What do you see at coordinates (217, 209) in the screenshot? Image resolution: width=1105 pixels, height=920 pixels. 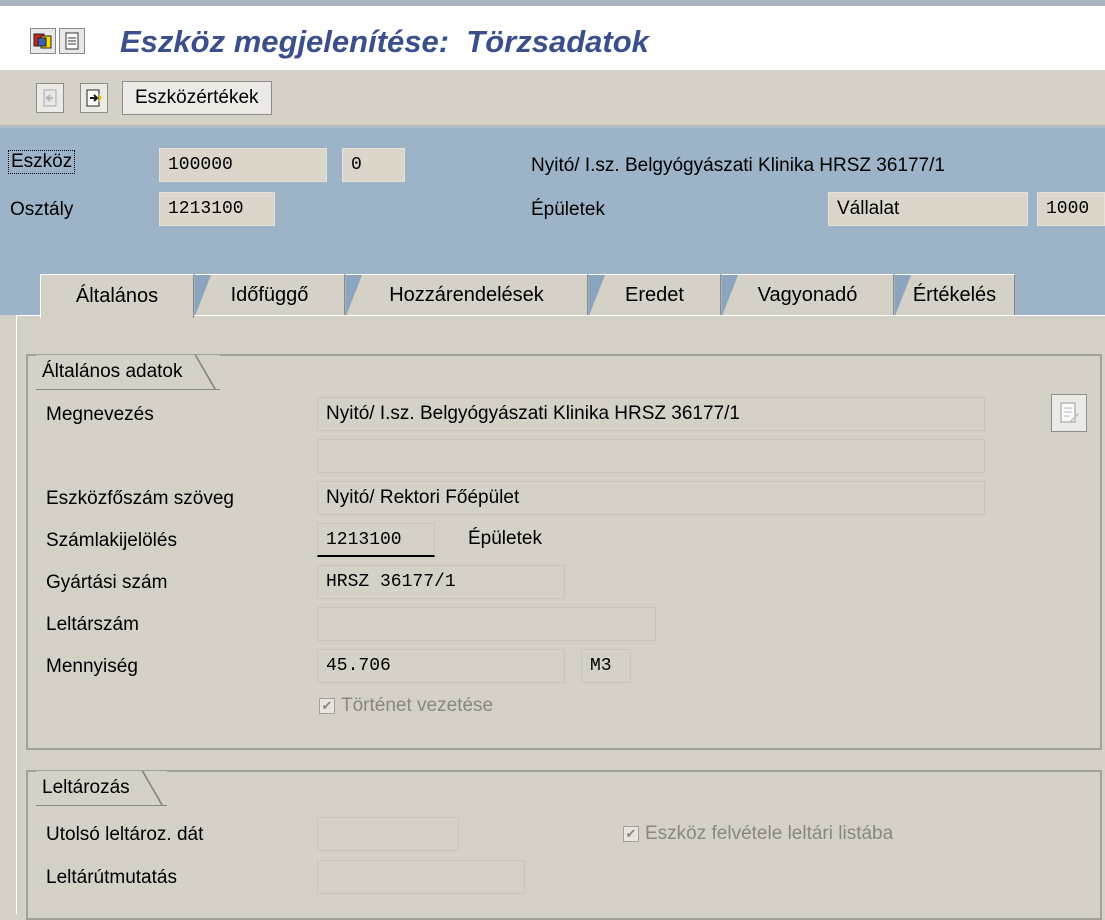 I see `class-field: 1213100` at bounding box center [217, 209].